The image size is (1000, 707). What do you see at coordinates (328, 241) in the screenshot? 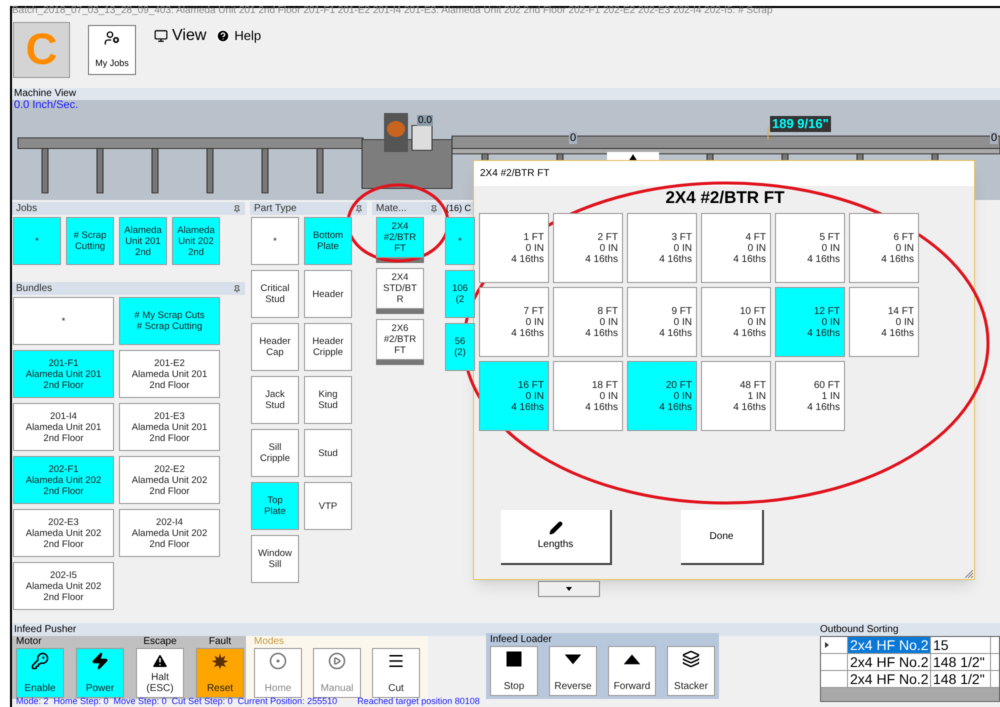
I see `filter-tile: Bottom Plate` at bounding box center [328, 241].